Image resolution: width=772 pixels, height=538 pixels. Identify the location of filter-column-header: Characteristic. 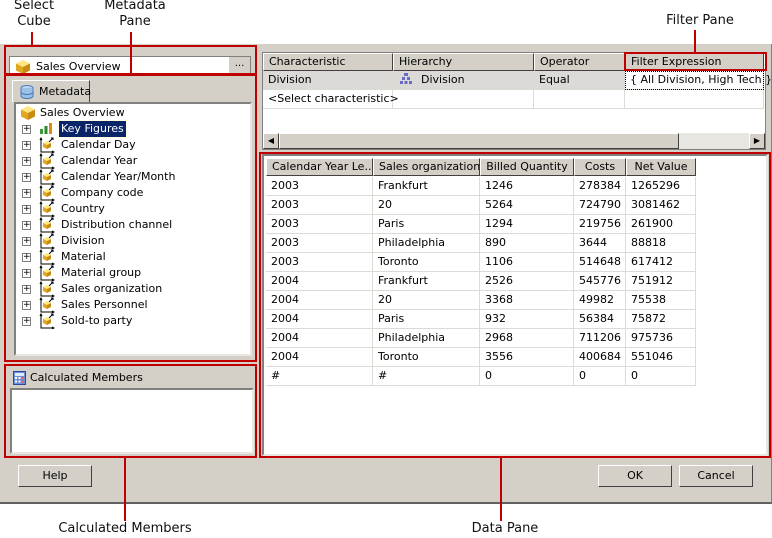
(328, 62).